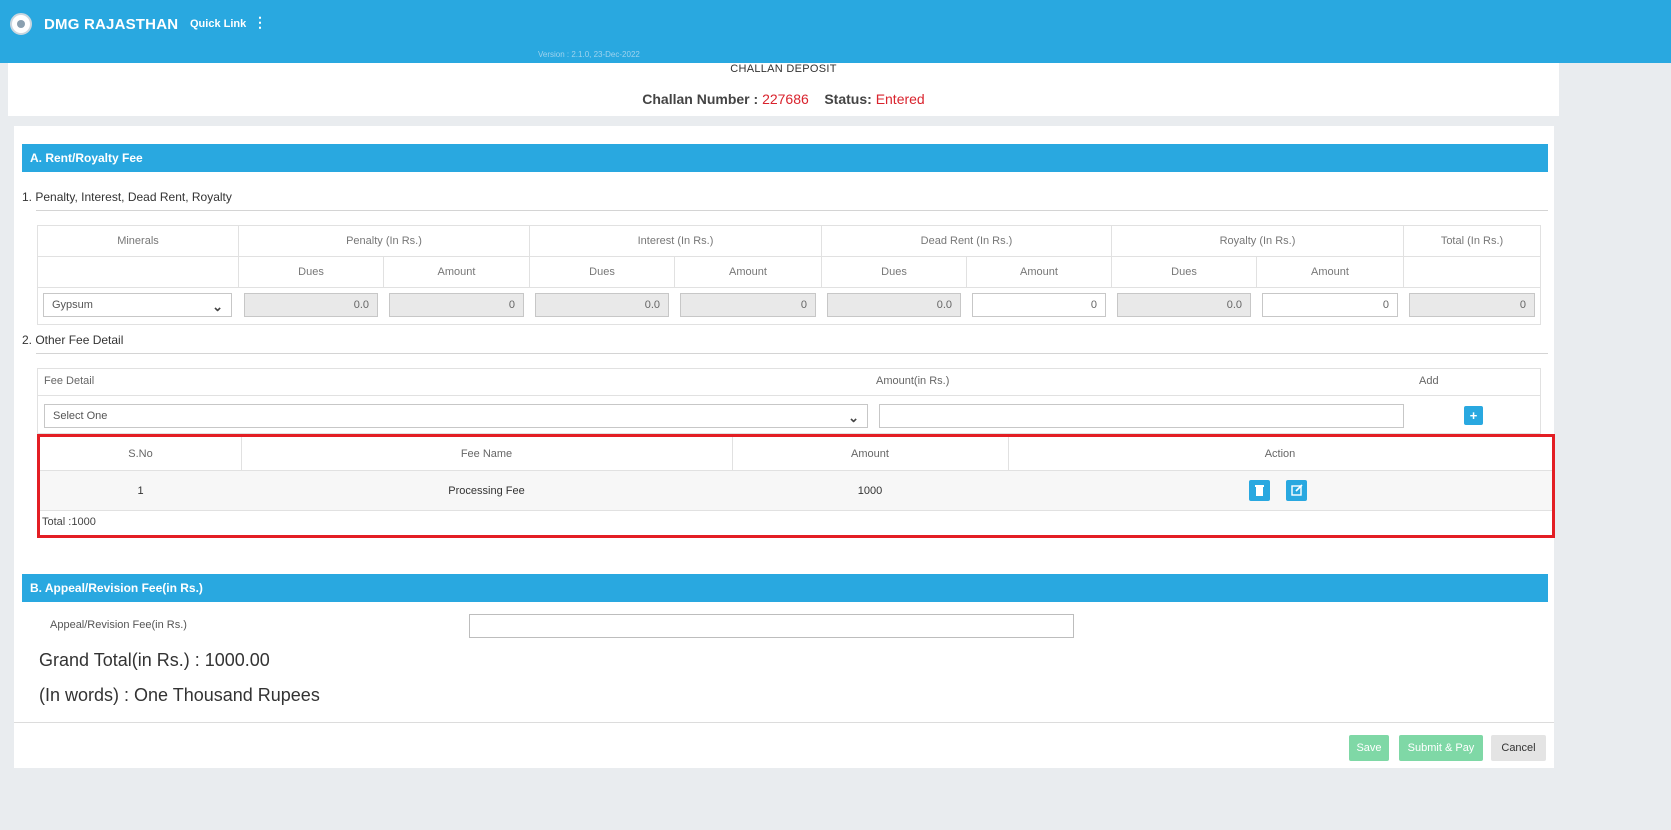  What do you see at coordinates (1369, 748) in the screenshot?
I see `save-button: Save` at bounding box center [1369, 748].